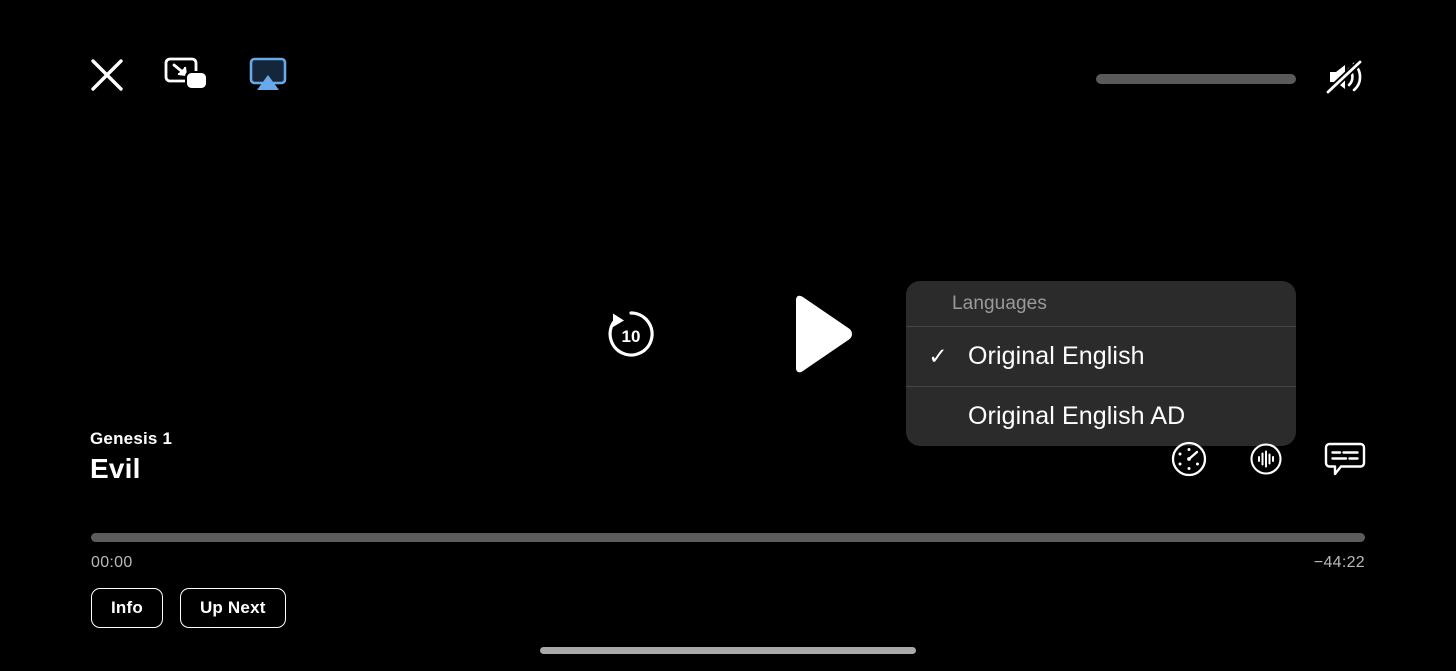 Image resolution: width=1456 pixels, height=671 pixels. I want to click on audio-track-button, so click(1266, 460).